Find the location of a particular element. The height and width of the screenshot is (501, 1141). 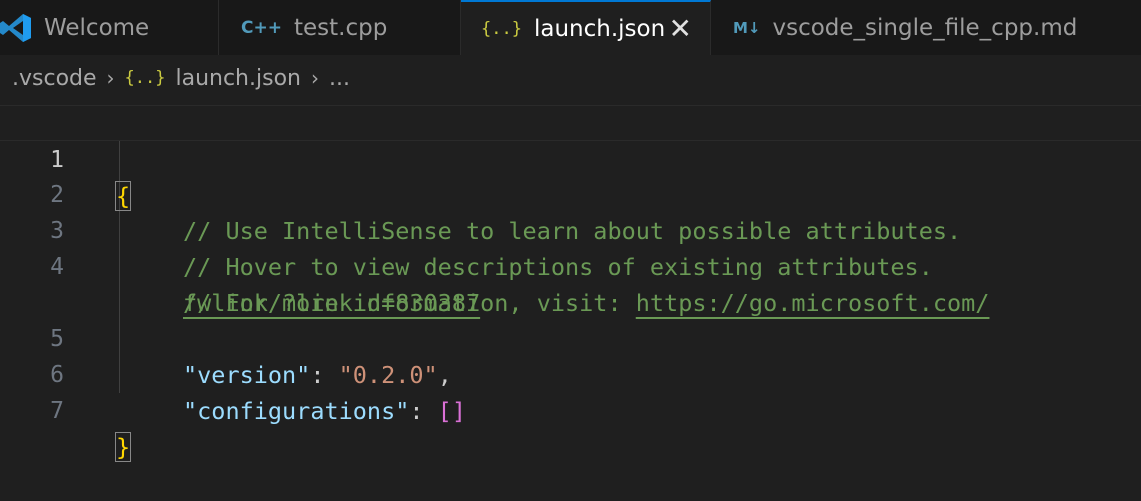

tab-label: test.cpp is located at coordinates (340, 27).